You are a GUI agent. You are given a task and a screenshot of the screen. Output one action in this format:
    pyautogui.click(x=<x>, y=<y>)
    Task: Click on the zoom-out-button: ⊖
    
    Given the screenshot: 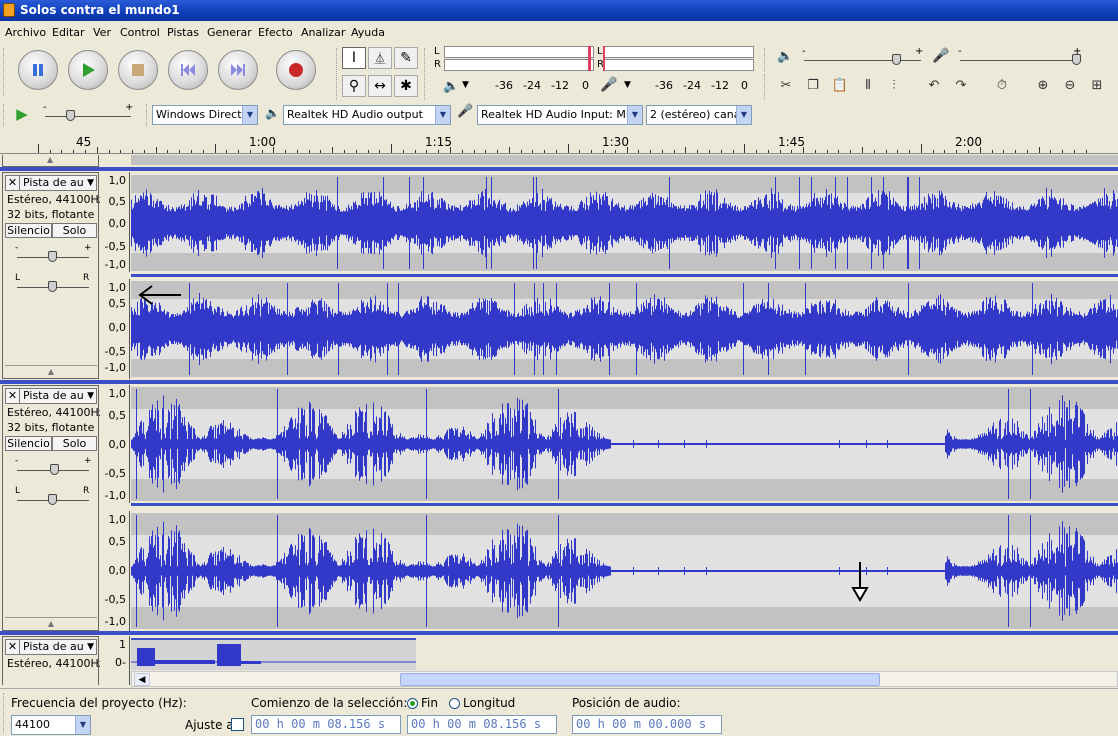 What is the action you would take?
    pyautogui.click(x=1070, y=86)
    